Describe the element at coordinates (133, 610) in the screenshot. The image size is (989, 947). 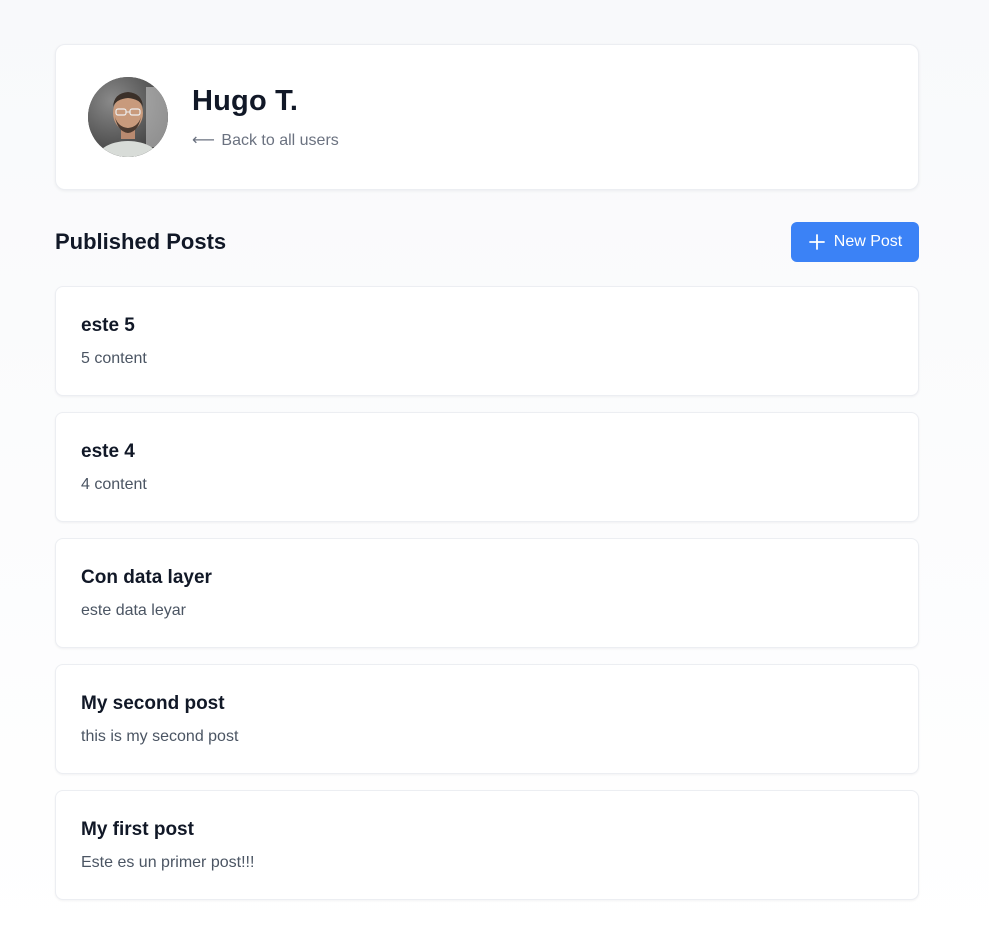
I see `post-content: este data leyar` at that location.